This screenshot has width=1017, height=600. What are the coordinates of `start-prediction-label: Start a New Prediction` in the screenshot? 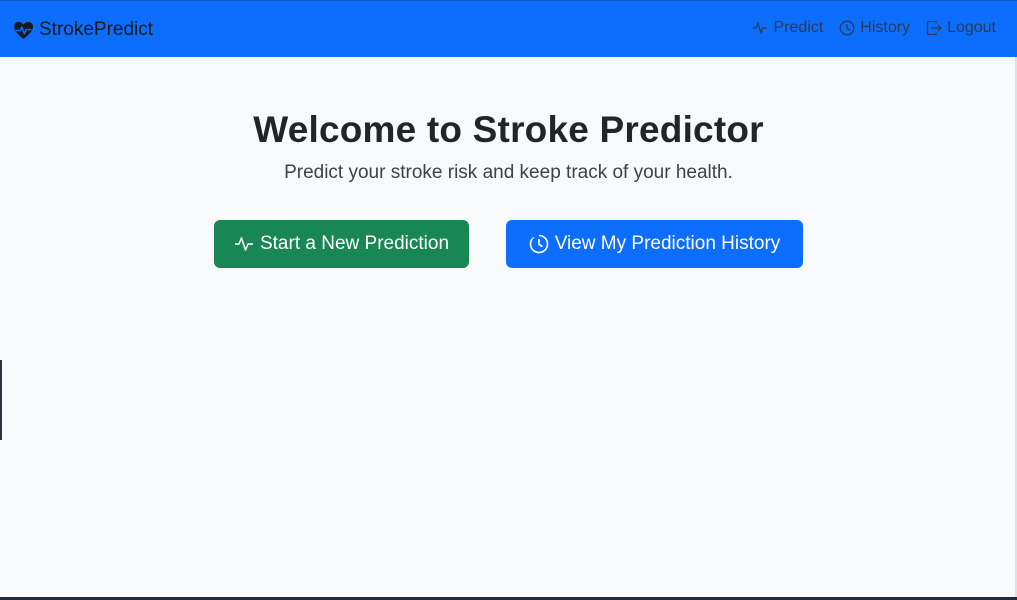 It's located at (354, 243).